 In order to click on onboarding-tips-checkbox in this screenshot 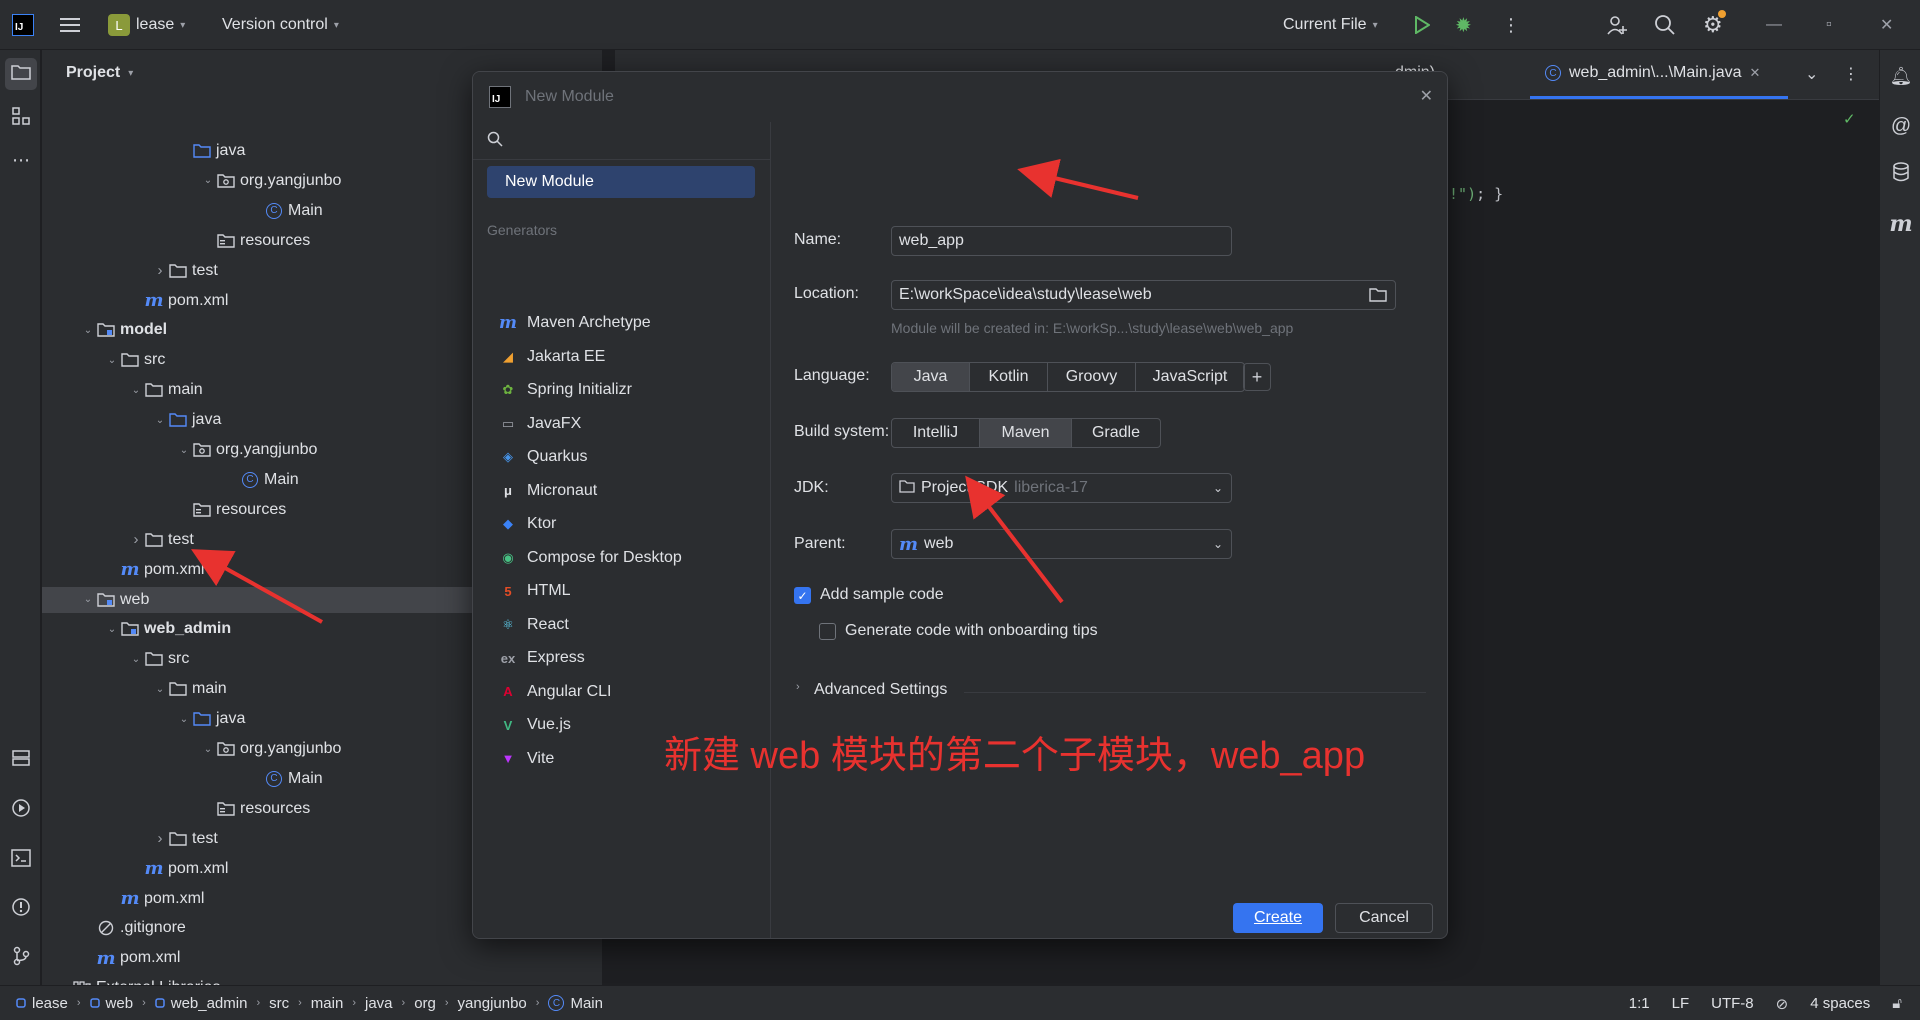, I will do `click(827, 631)`.